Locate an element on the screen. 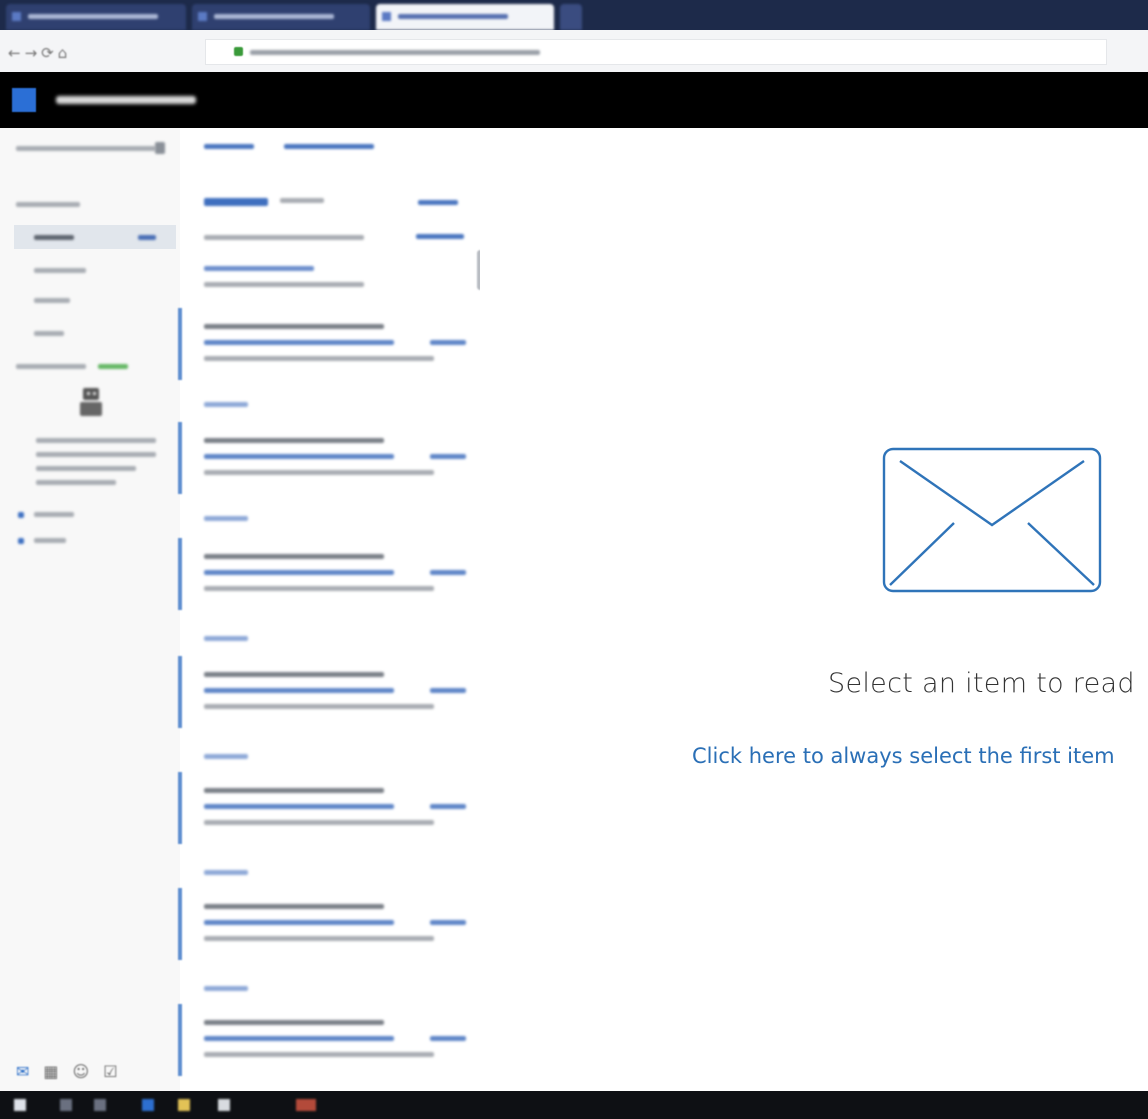  people-icon: ☺ is located at coordinates (88, 1071).